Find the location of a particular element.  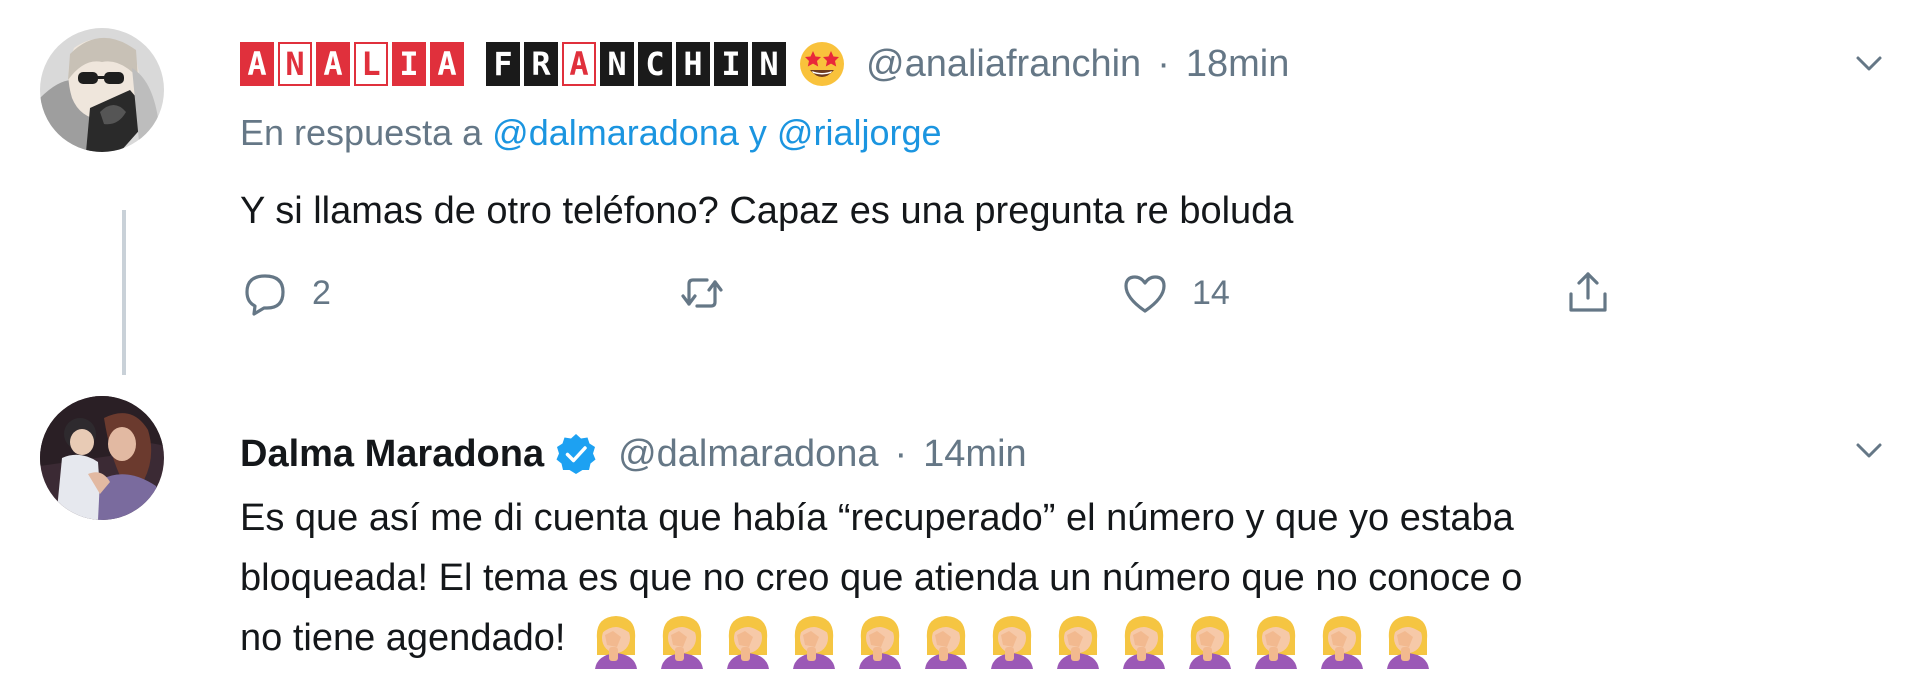

reply-count: 2 is located at coordinates (321, 292).